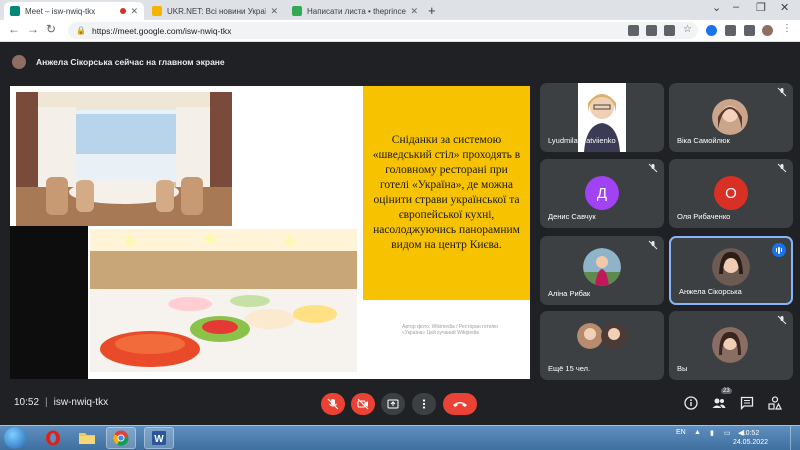 This screenshot has width=800, height=450. What do you see at coordinates (602, 117) in the screenshot?
I see `participant-tile: Lyudmila Matviienko` at bounding box center [602, 117].